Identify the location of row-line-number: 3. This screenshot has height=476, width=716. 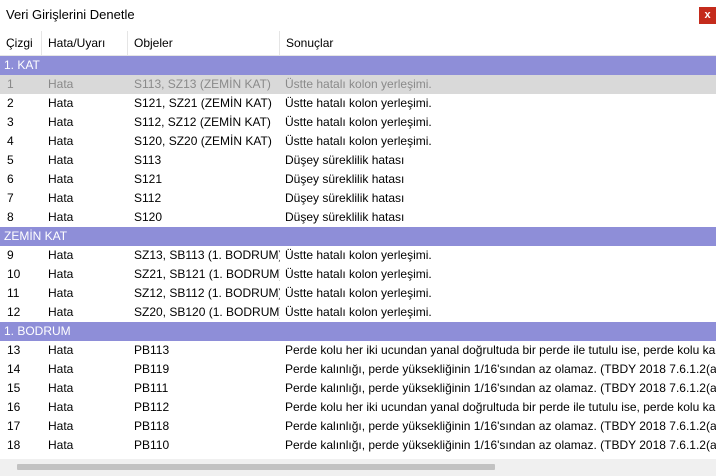
(10, 122).